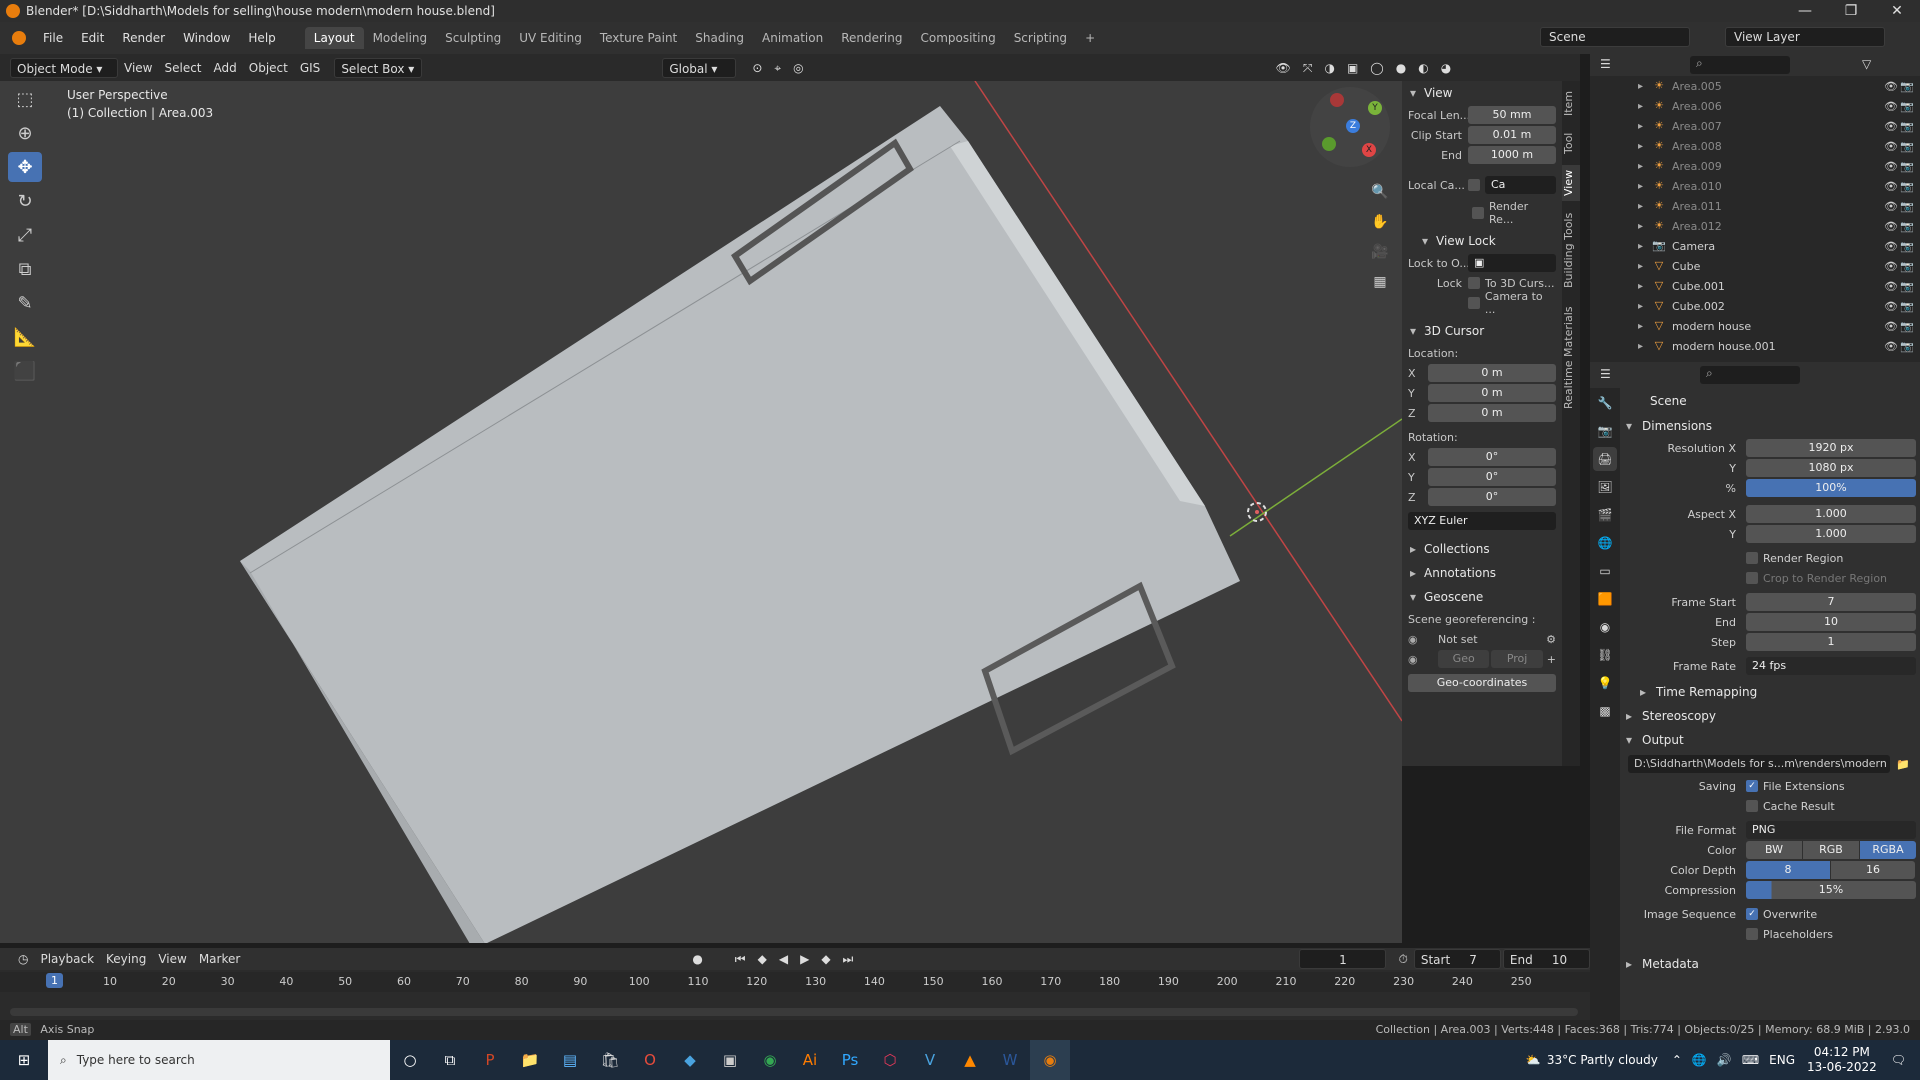 The image size is (1920, 1080). Describe the element at coordinates (310, 68) in the screenshot. I see `gis-menu: GIS` at that location.